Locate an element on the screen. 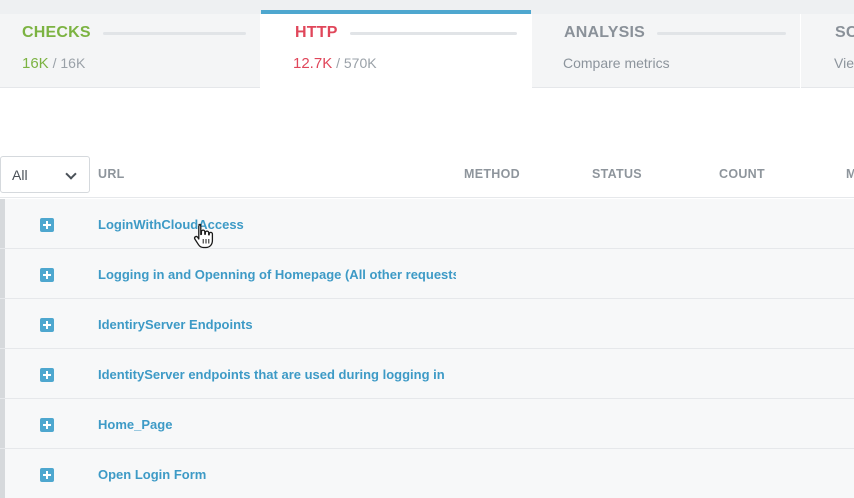 Image resolution: width=854 pixels, height=498 pixels. tab-sc-head: SC is located at coordinates (844, 33).